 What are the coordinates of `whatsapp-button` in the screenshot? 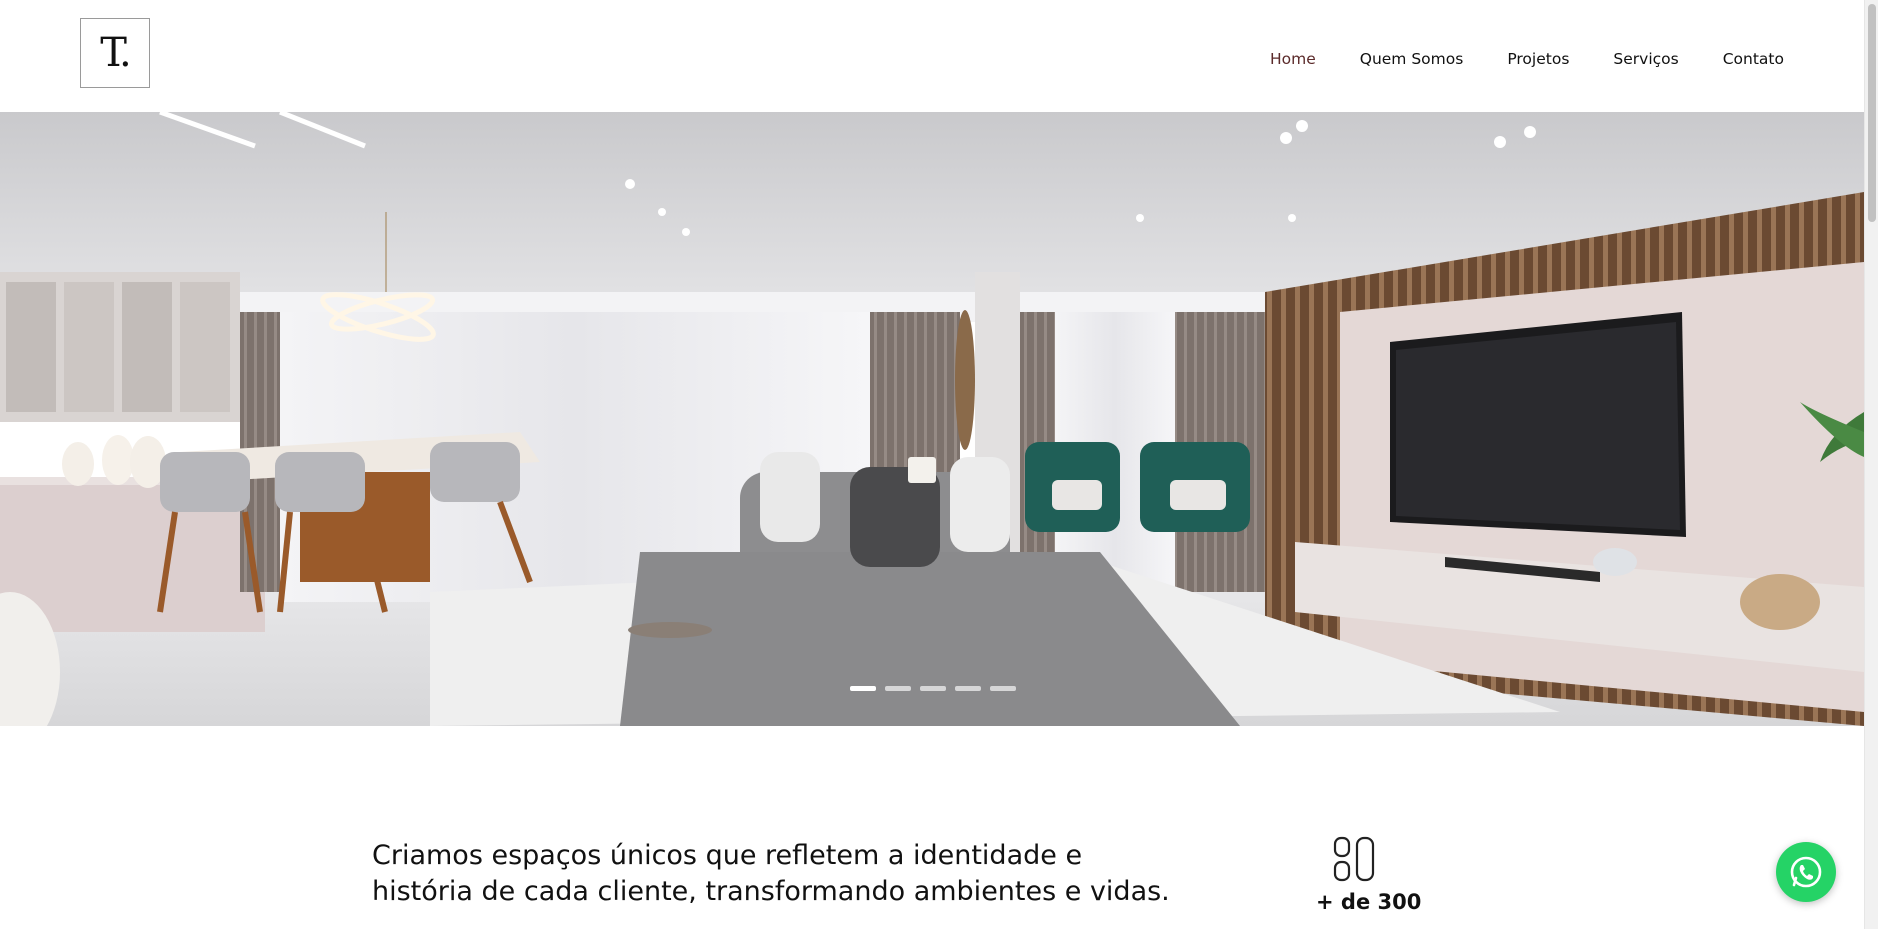 It's located at (1806, 872).